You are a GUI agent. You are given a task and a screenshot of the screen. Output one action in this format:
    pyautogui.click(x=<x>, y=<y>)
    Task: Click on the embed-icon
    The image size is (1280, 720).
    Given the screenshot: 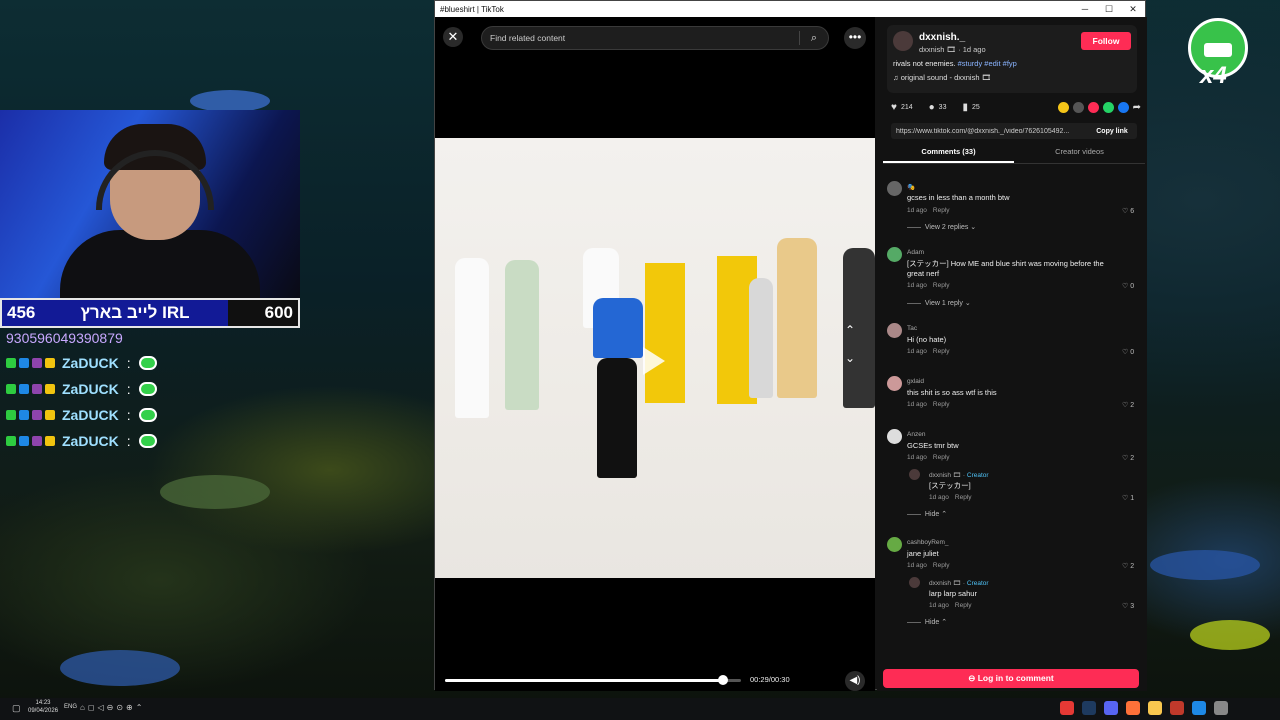 What is the action you would take?
    pyautogui.click(x=1078, y=107)
    